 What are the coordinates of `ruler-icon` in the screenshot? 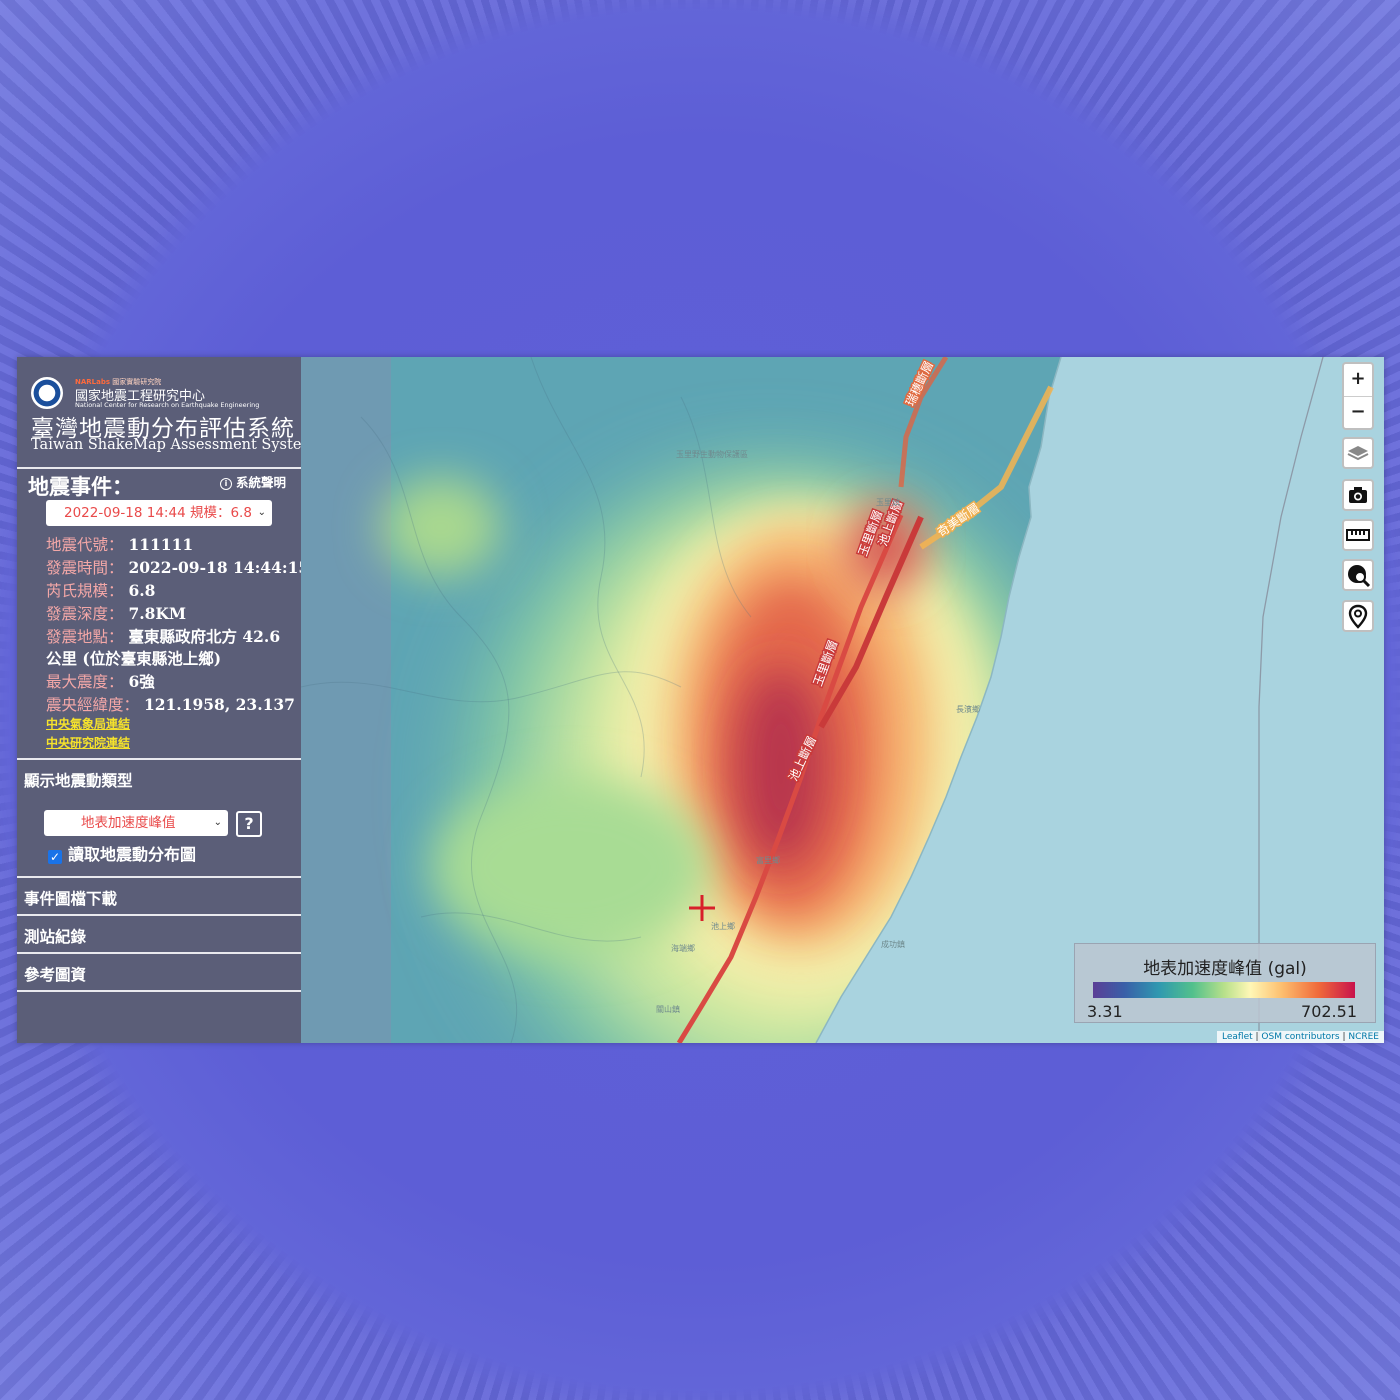 It's located at (1358, 535).